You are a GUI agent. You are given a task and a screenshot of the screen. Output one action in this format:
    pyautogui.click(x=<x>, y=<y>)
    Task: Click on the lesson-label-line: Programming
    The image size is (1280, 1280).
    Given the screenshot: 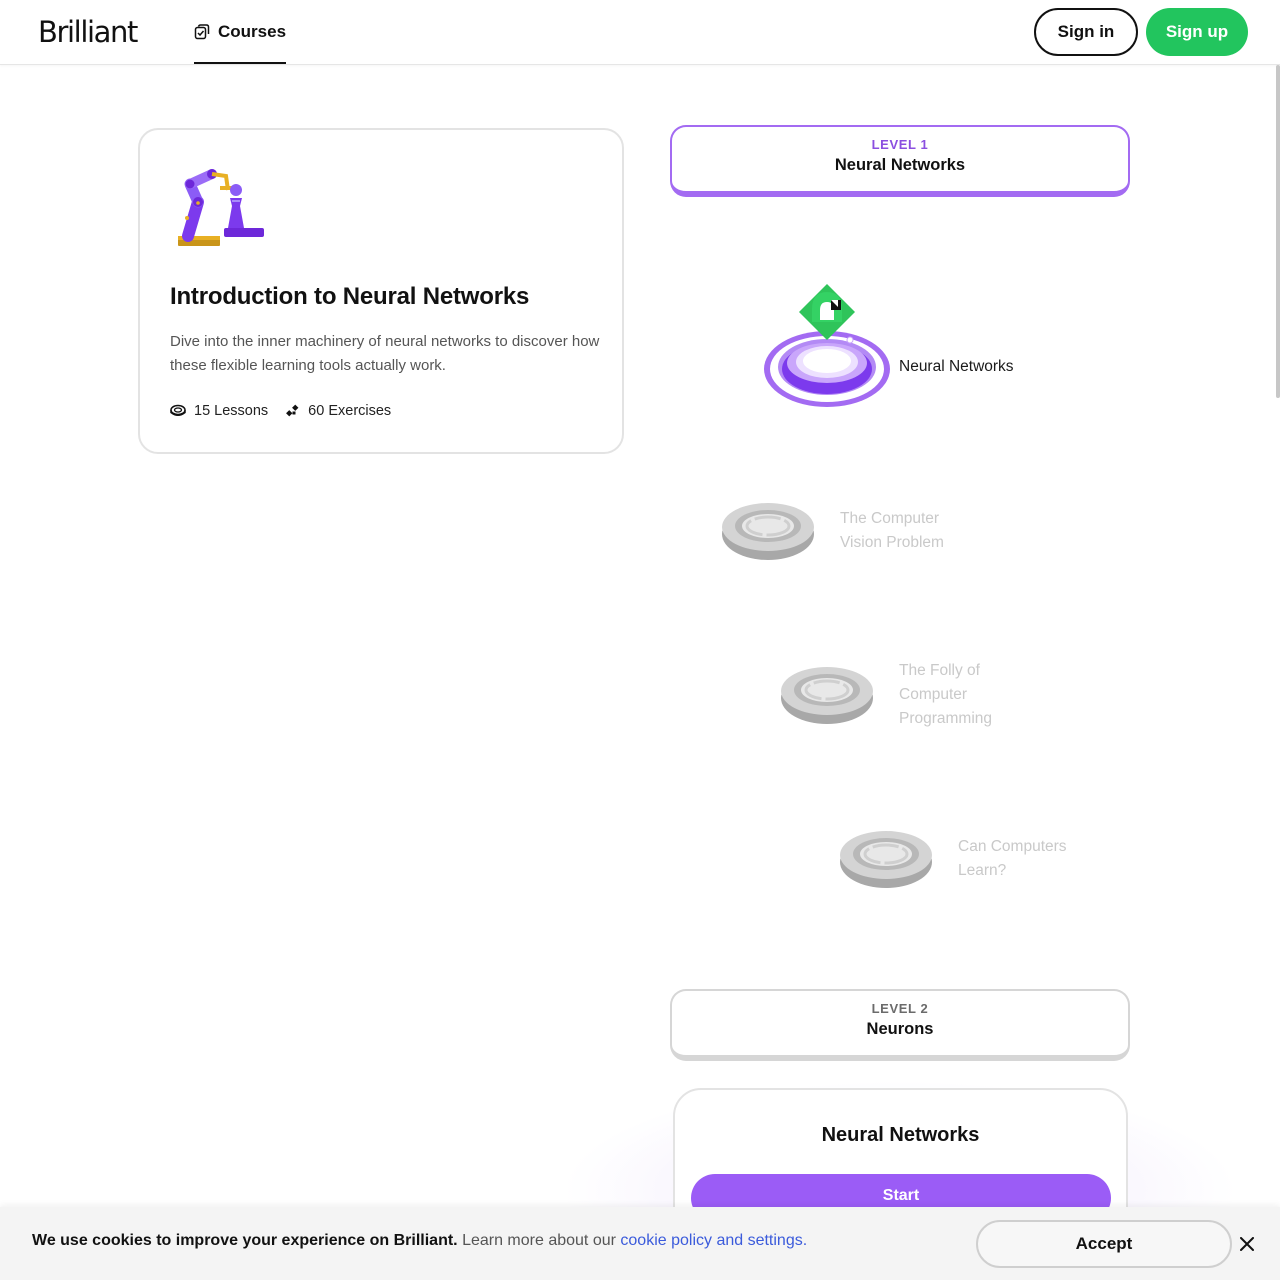 What is the action you would take?
    pyautogui.click(x=946, y=718)
    